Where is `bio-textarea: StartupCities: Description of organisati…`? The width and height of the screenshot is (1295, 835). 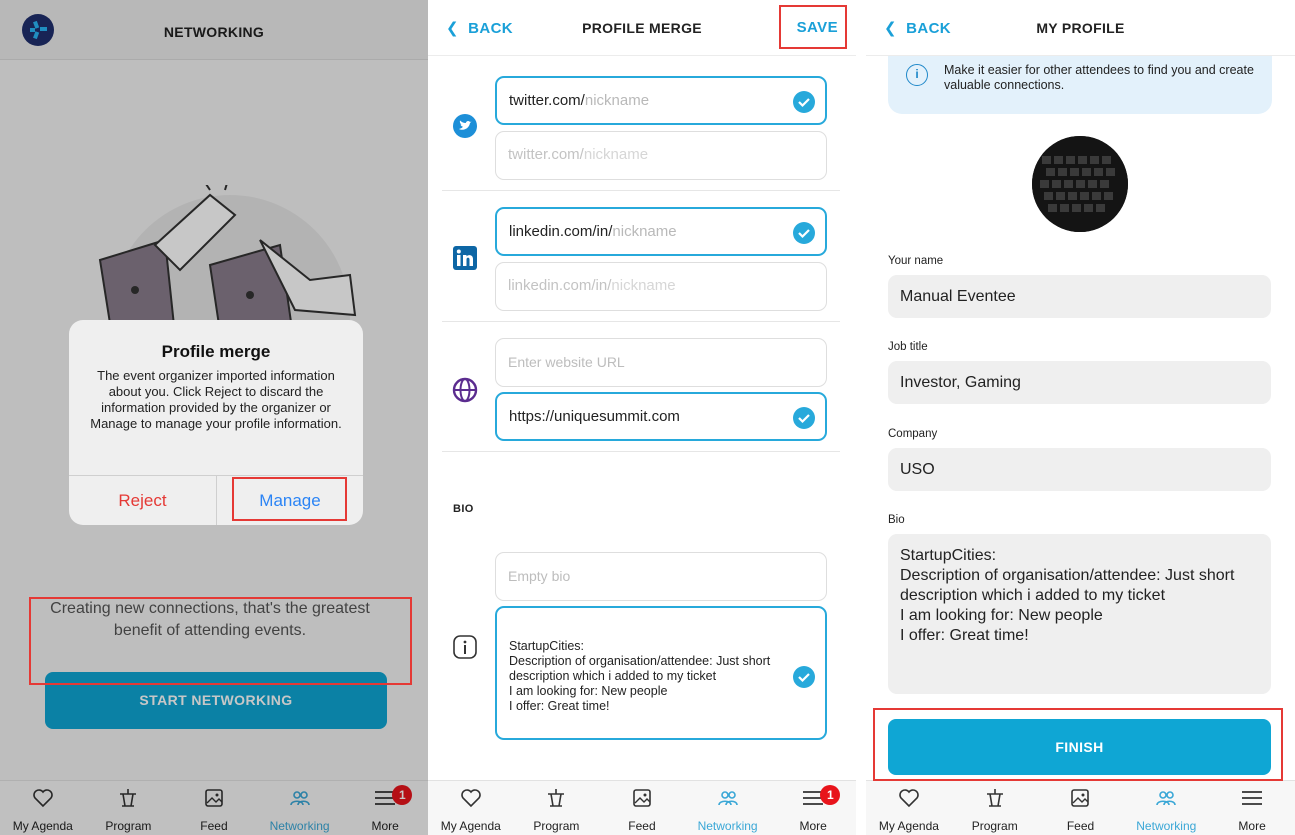
bio-textarea: StartupCities: Description of organisati… is located at coordinates (1079, 614).